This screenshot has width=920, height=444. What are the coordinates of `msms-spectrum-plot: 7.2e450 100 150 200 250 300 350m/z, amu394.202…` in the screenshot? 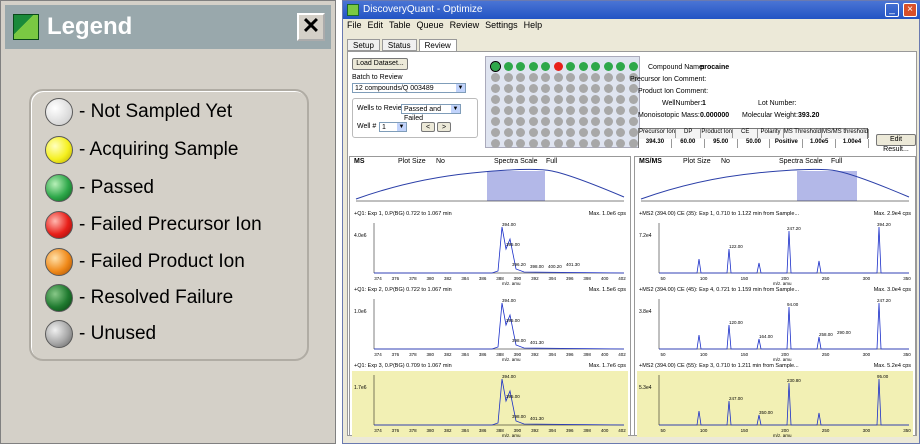 It's located at (775, 252).